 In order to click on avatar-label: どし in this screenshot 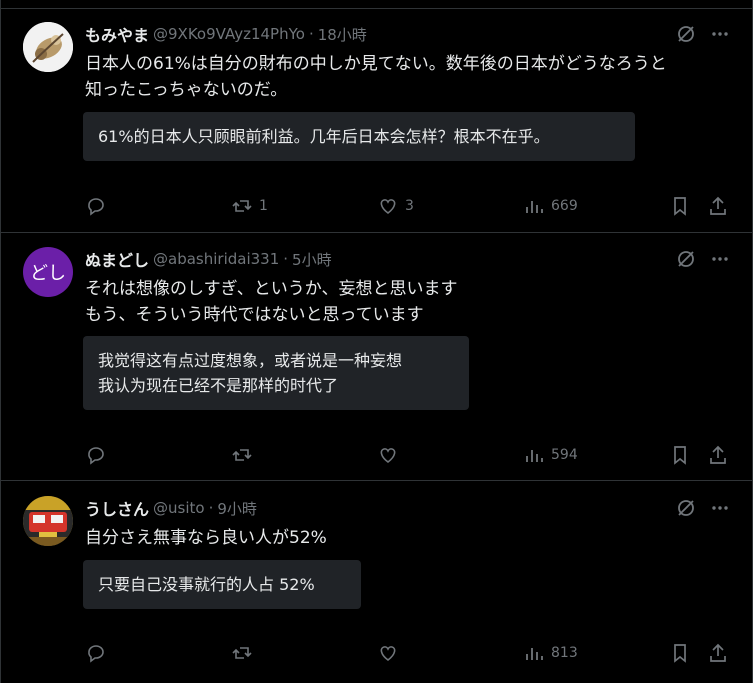, I will do `click(48, 273)`.